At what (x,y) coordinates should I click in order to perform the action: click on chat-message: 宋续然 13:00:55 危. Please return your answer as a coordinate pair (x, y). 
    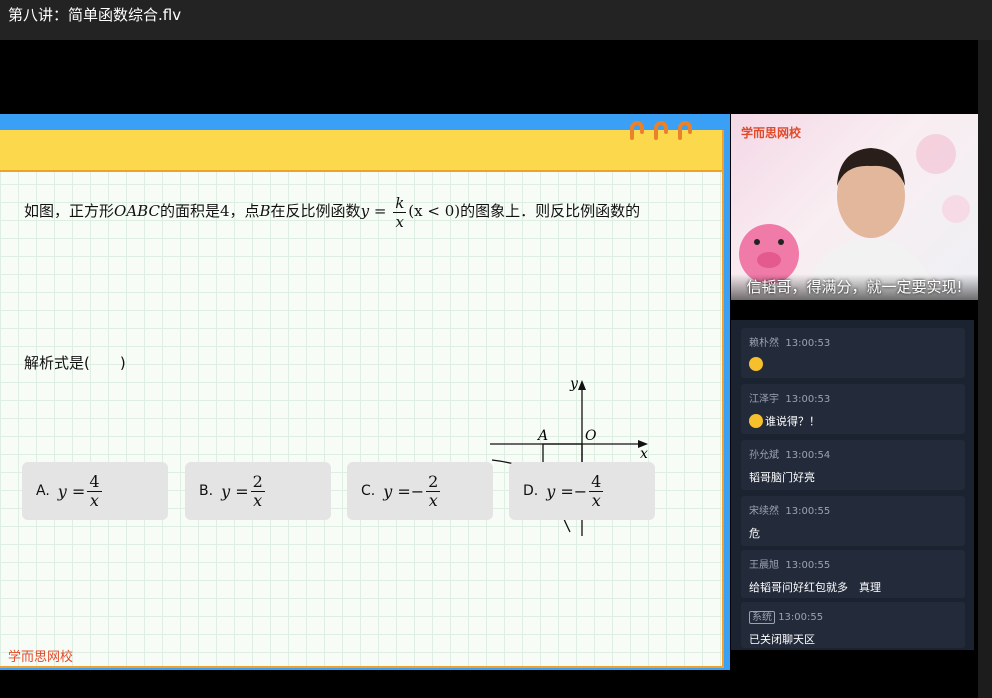
    Looking at the image, I should click on (853, 521).